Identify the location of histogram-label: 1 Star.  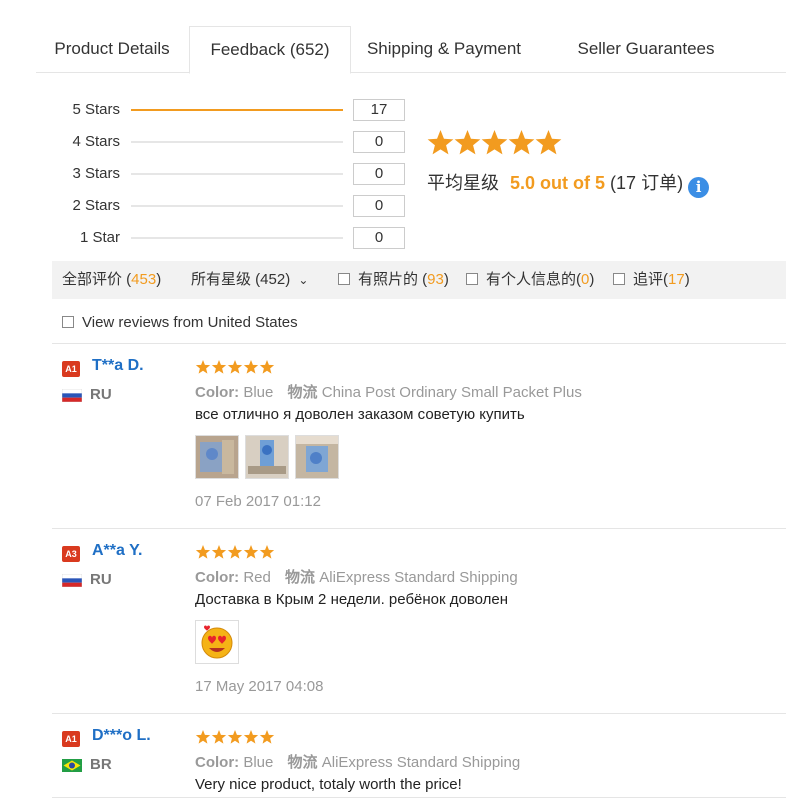
(99, 237).